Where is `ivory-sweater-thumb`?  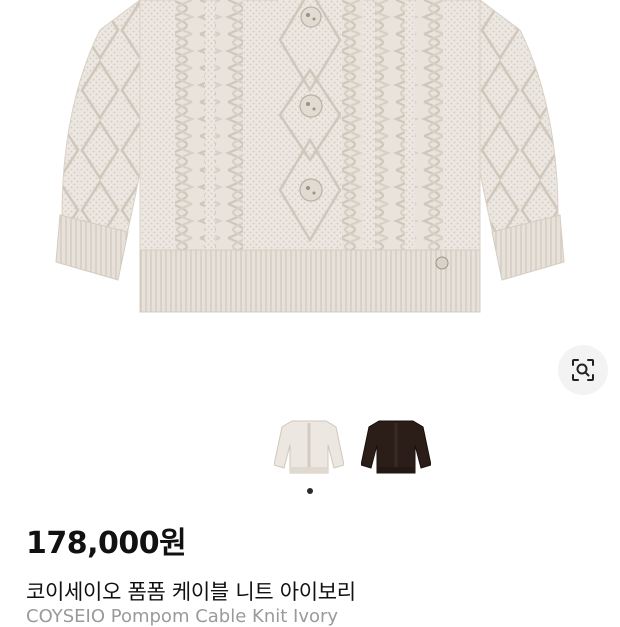 ivory-sweater-thumb is located at coordinates (309, 448).